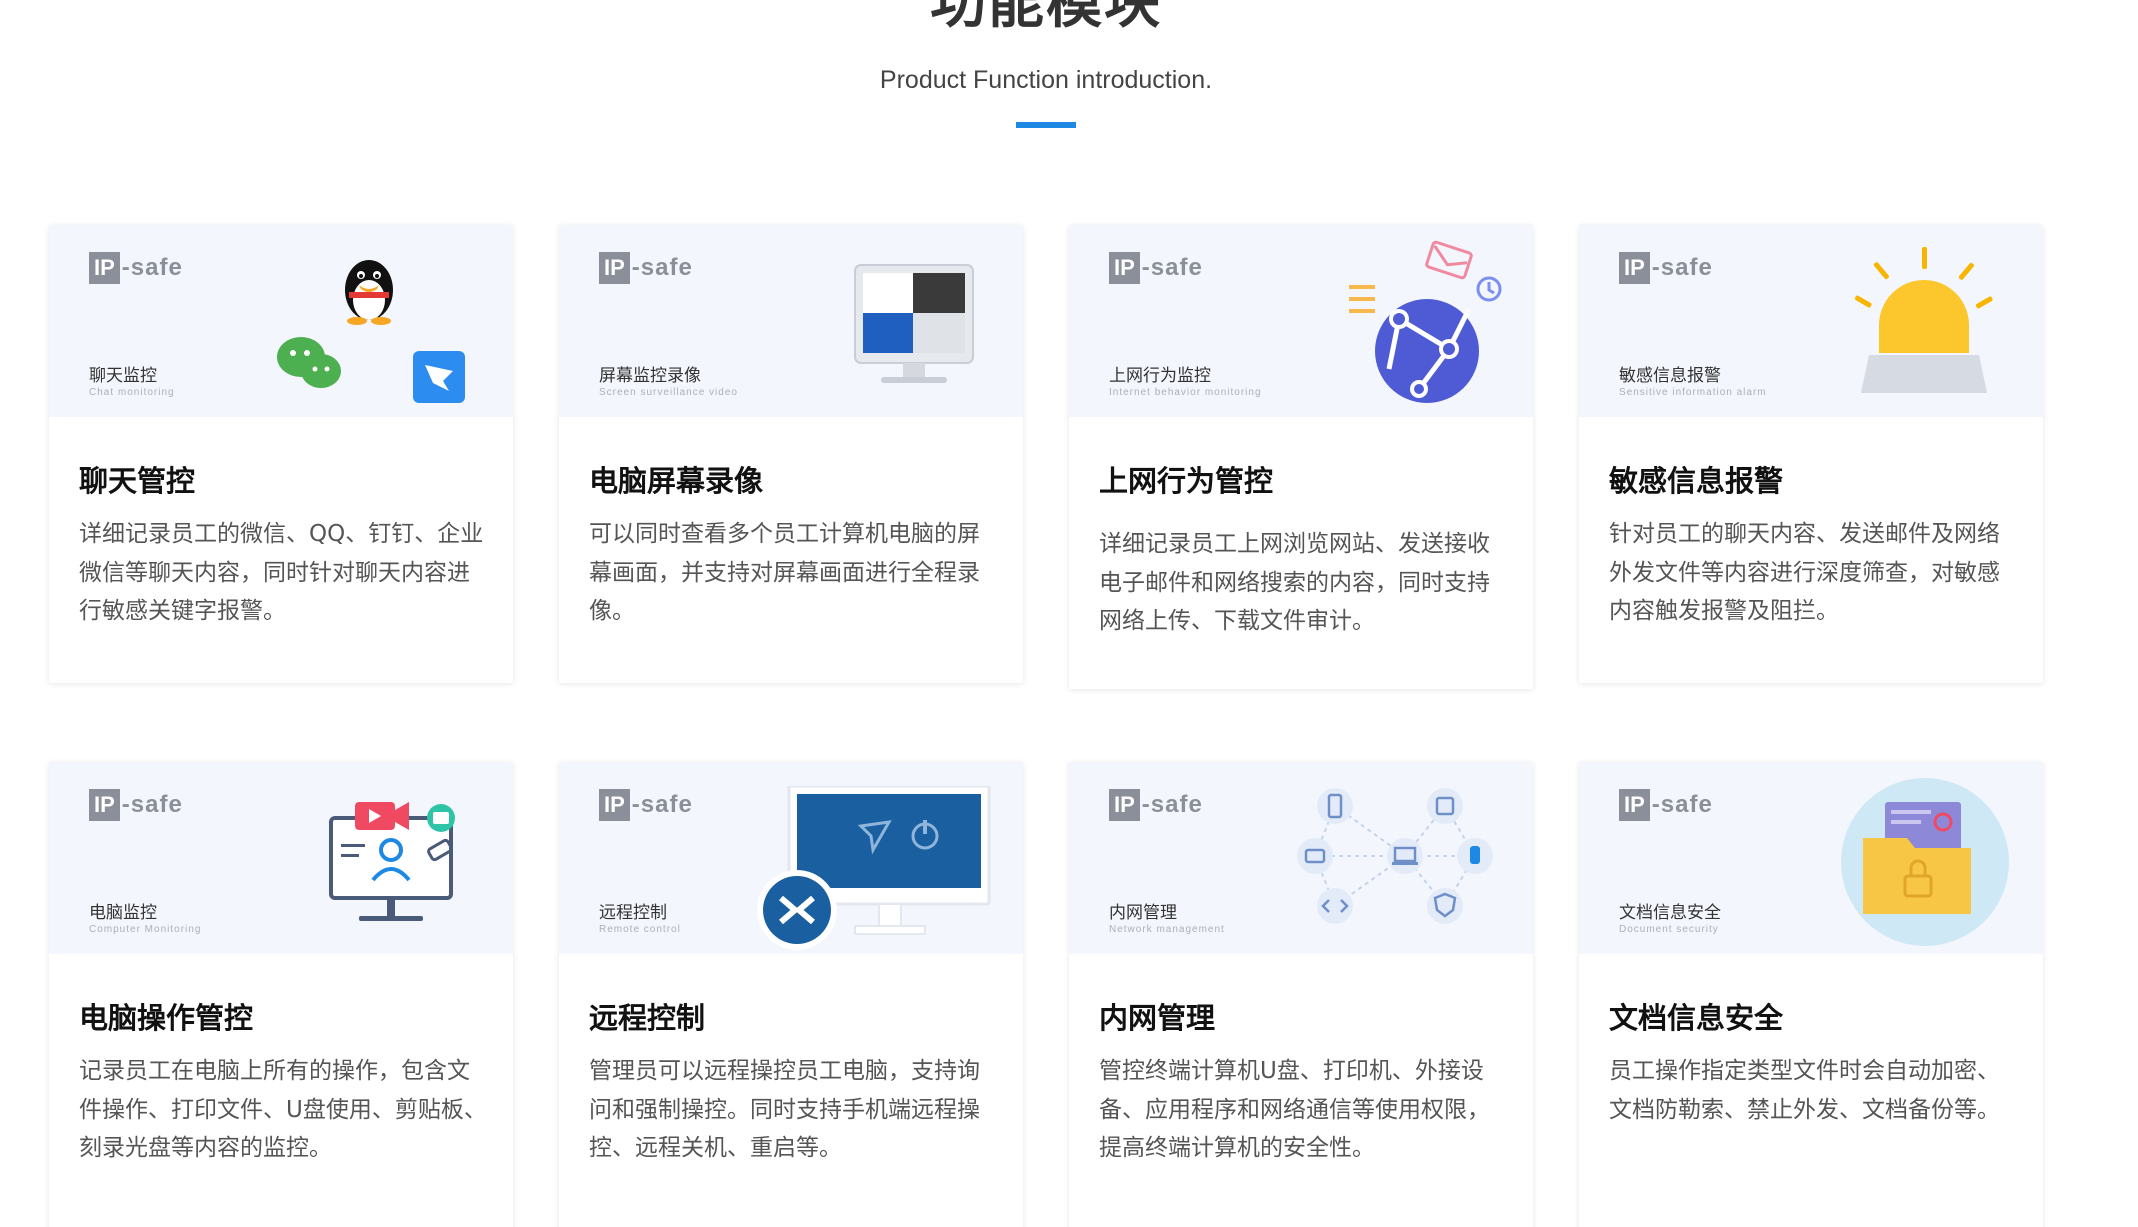  I want to click on banner-label: 文档信息安全, so click(1670, 913).